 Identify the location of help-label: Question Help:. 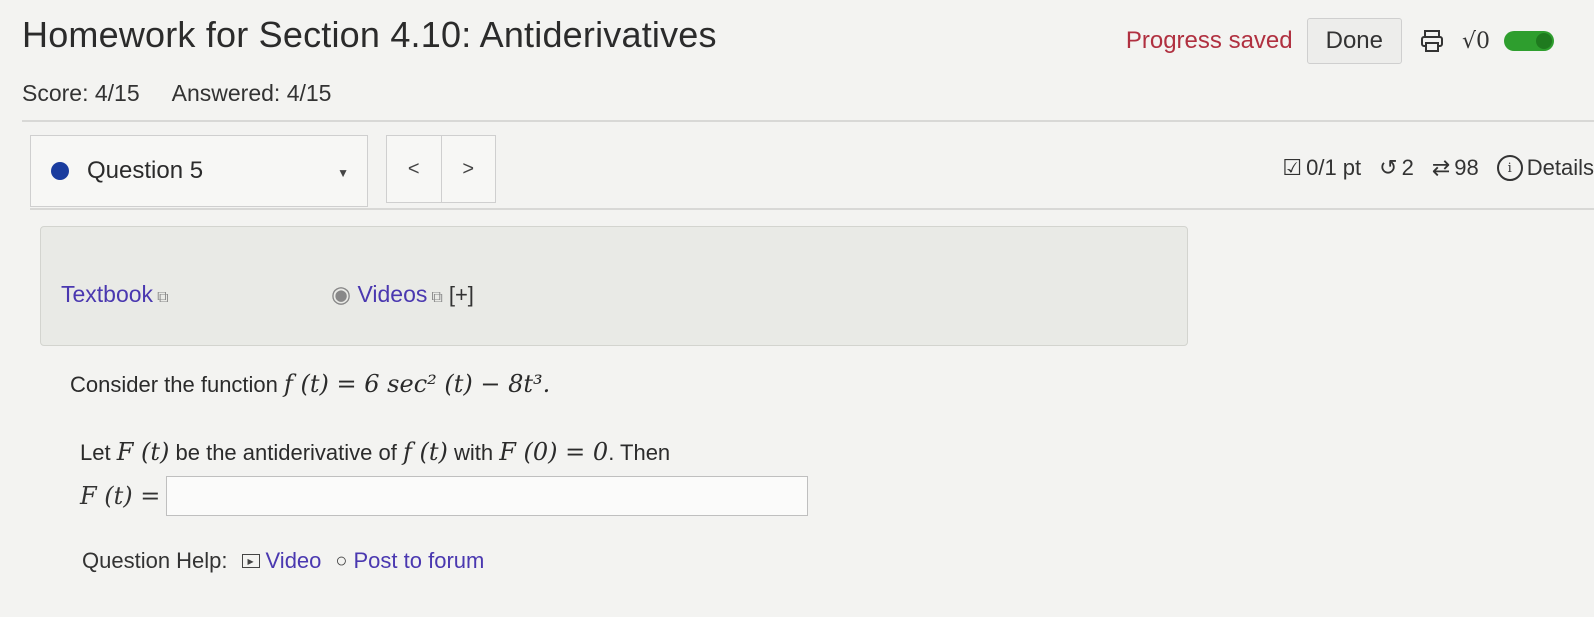
(155, 560).